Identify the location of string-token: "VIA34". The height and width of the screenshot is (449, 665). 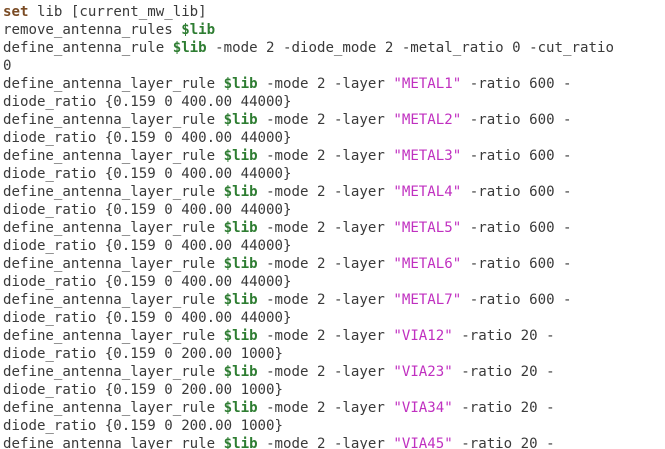
(423, 408).